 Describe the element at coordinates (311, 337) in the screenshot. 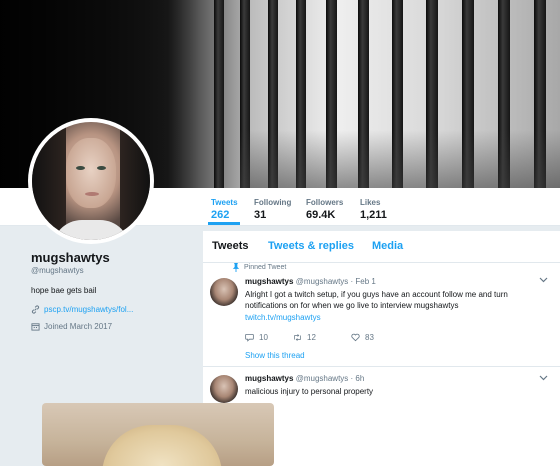

I see `retweet-count: 12` at that location.